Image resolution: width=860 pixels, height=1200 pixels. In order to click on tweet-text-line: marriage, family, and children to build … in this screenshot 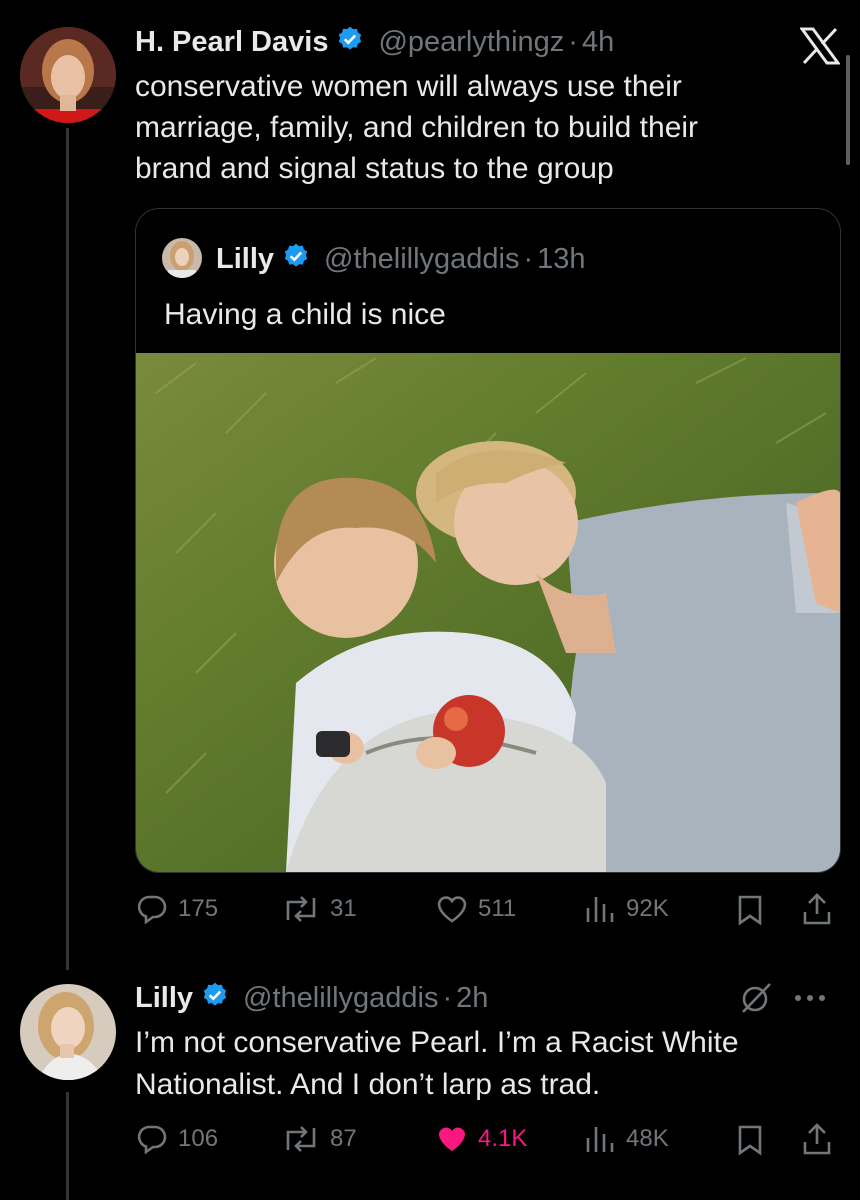, I will do `click(417, 127)`.